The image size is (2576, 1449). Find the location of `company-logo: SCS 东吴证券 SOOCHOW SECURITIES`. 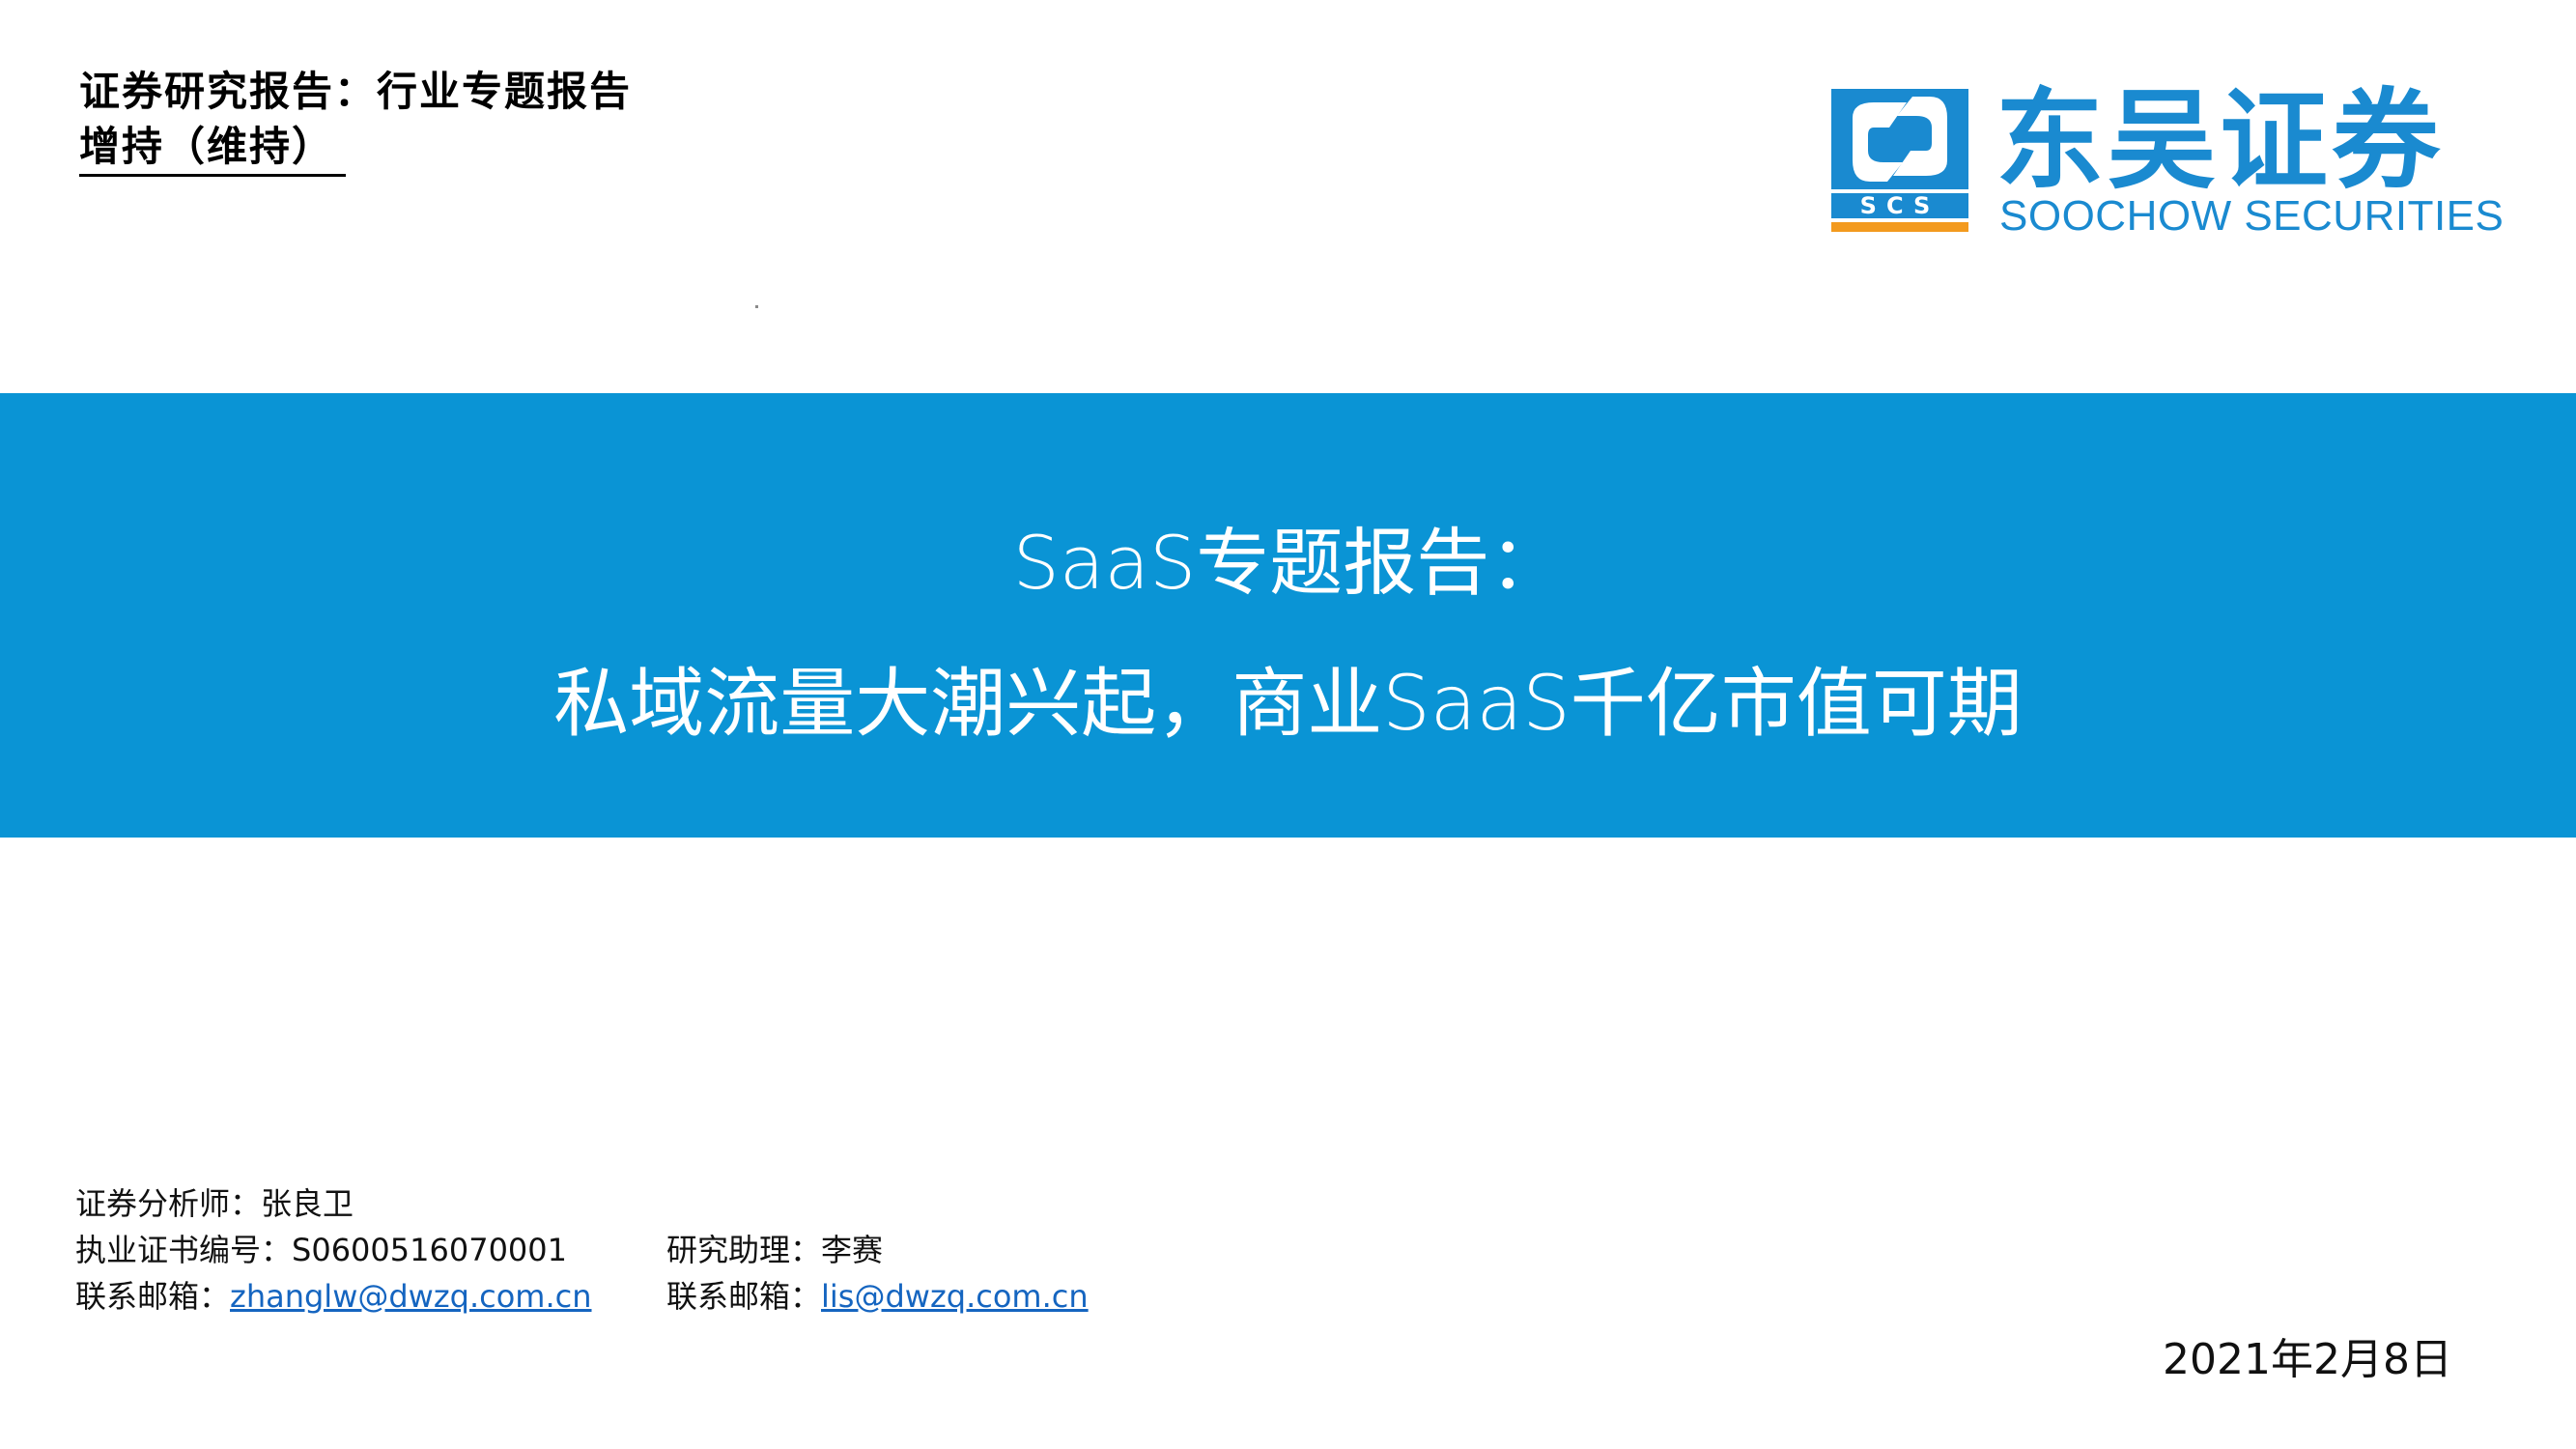

company-logo: SCS 东吴证券 SOOCHOW SECURITIES is located at coordinates (2167, 161).